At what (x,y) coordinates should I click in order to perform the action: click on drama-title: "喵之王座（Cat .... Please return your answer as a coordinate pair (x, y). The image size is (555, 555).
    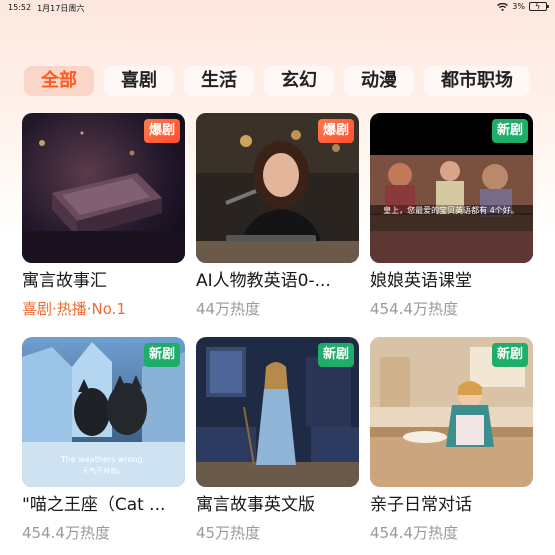
    Looking at the image, I should click on (94, 505).